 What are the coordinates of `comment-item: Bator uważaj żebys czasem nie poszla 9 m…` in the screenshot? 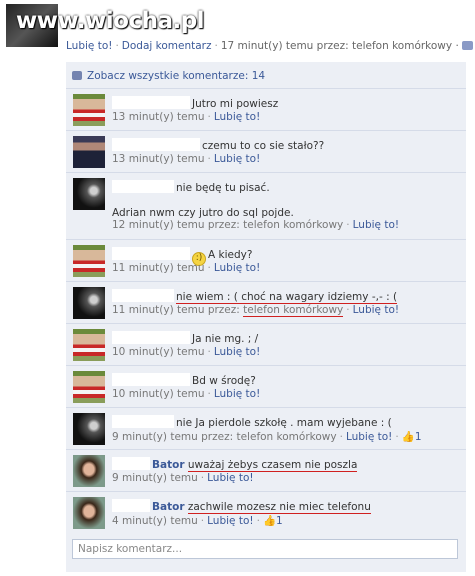 It's located at (266, 470).